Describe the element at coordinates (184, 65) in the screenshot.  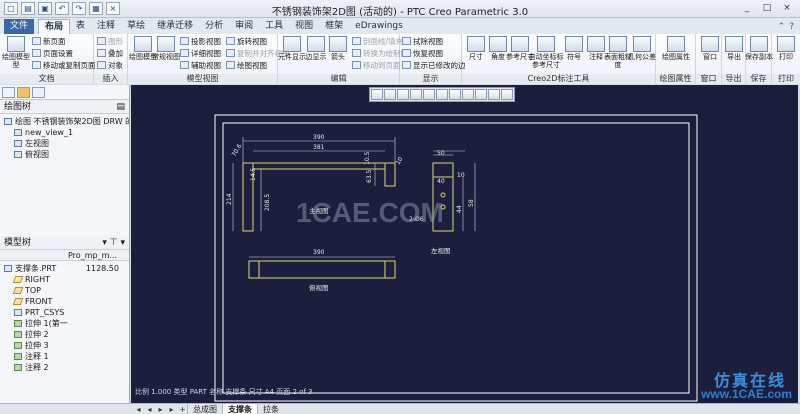
I see `auxiliary-icon` at that location.